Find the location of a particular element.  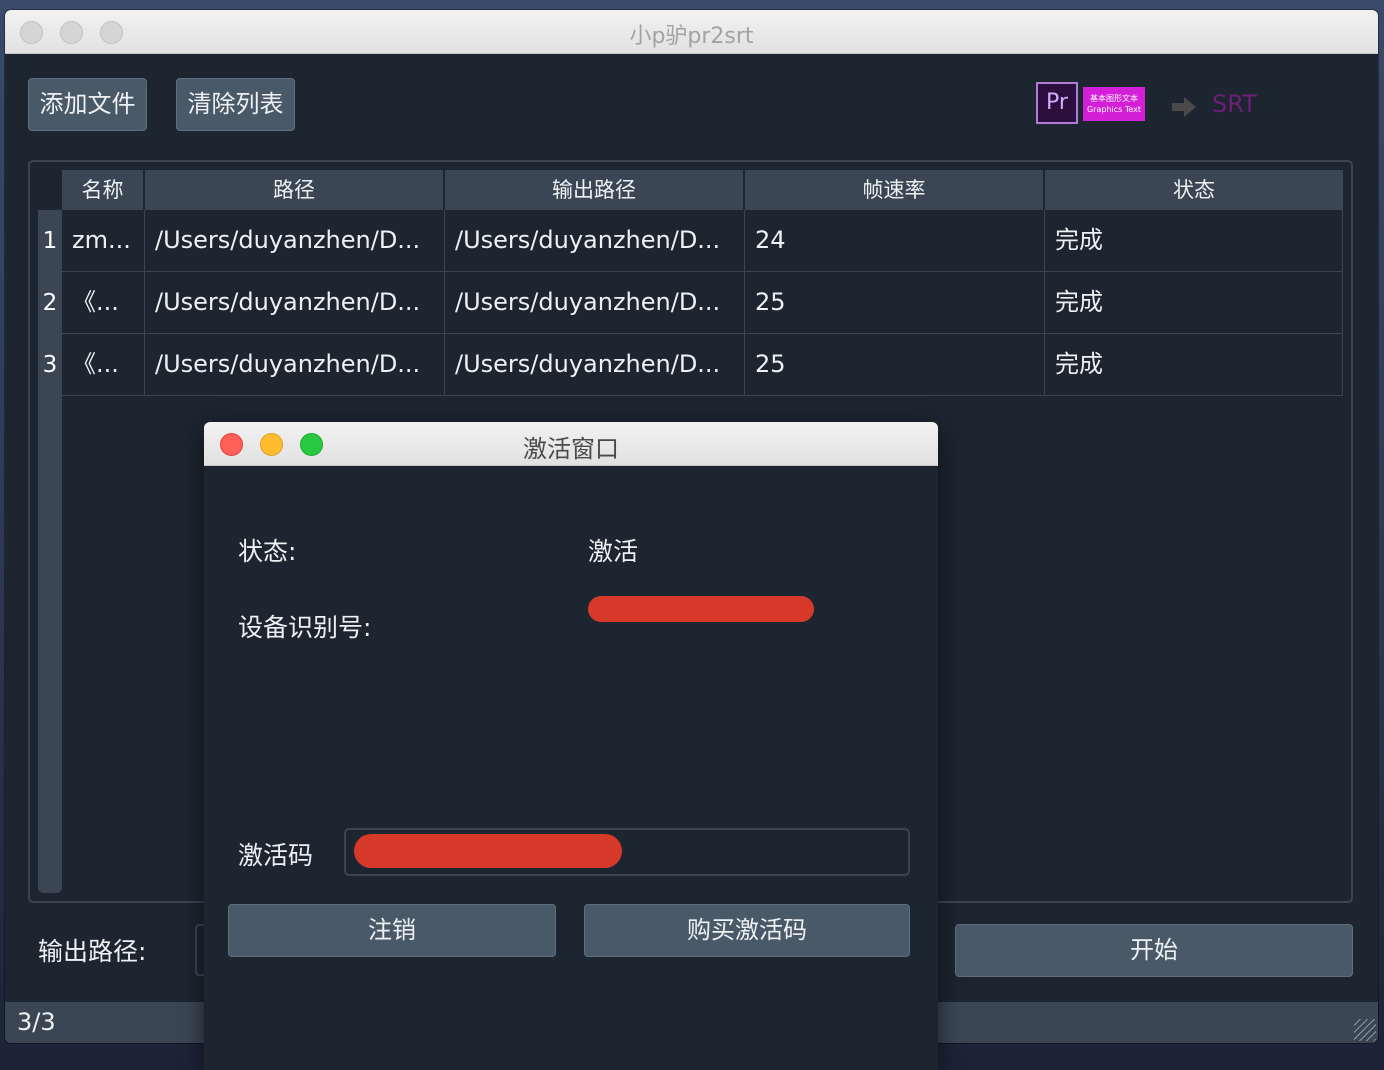

column-header-name: 名称 is located at coordinates (103, 190).